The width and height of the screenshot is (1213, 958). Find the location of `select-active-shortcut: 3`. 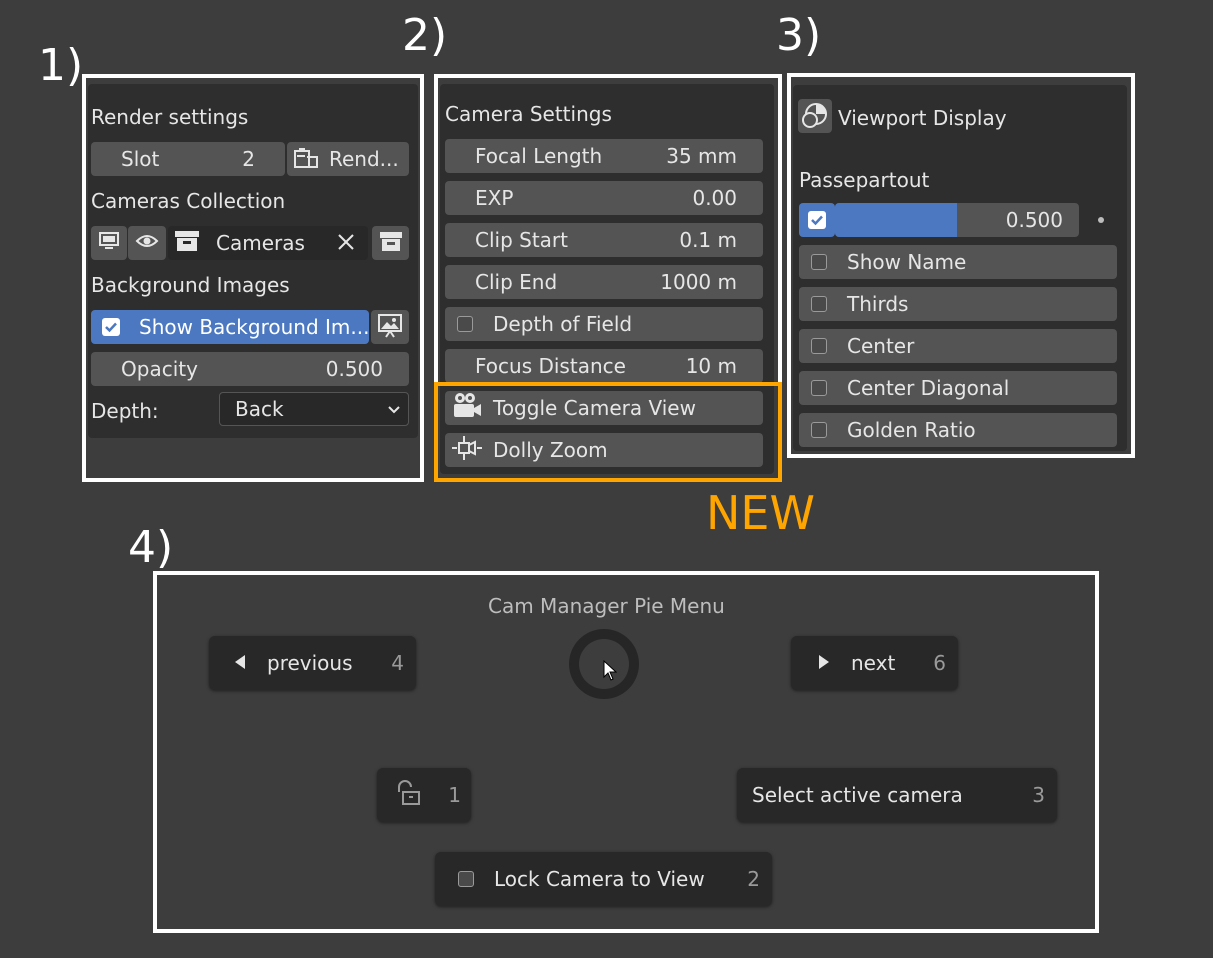

select-active-shortcut: 3 is located at coordinates (1038, 795).